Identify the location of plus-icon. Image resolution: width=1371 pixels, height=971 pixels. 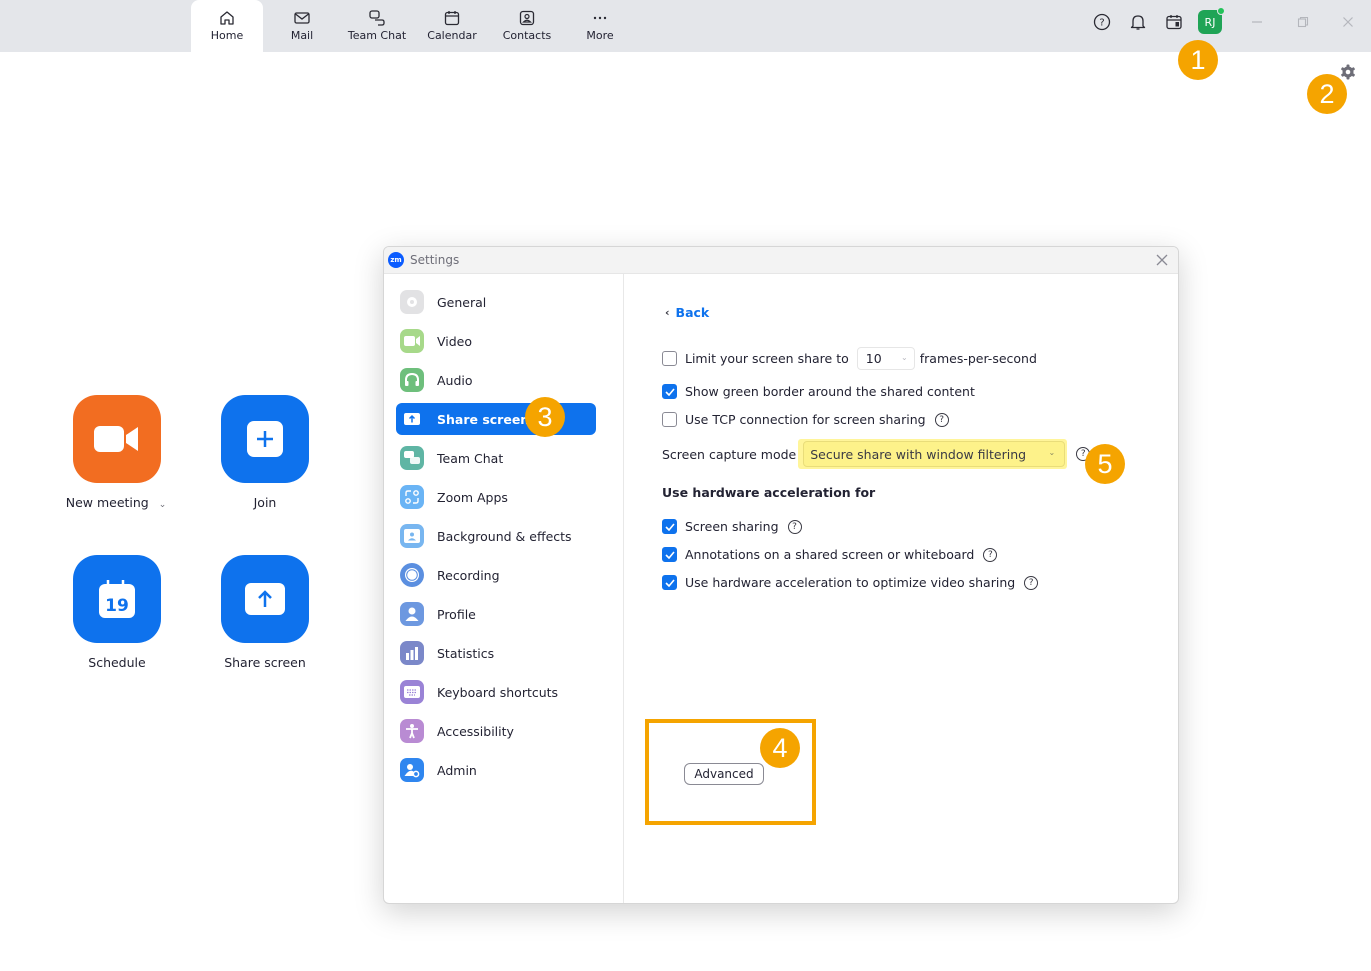
(265, 439).